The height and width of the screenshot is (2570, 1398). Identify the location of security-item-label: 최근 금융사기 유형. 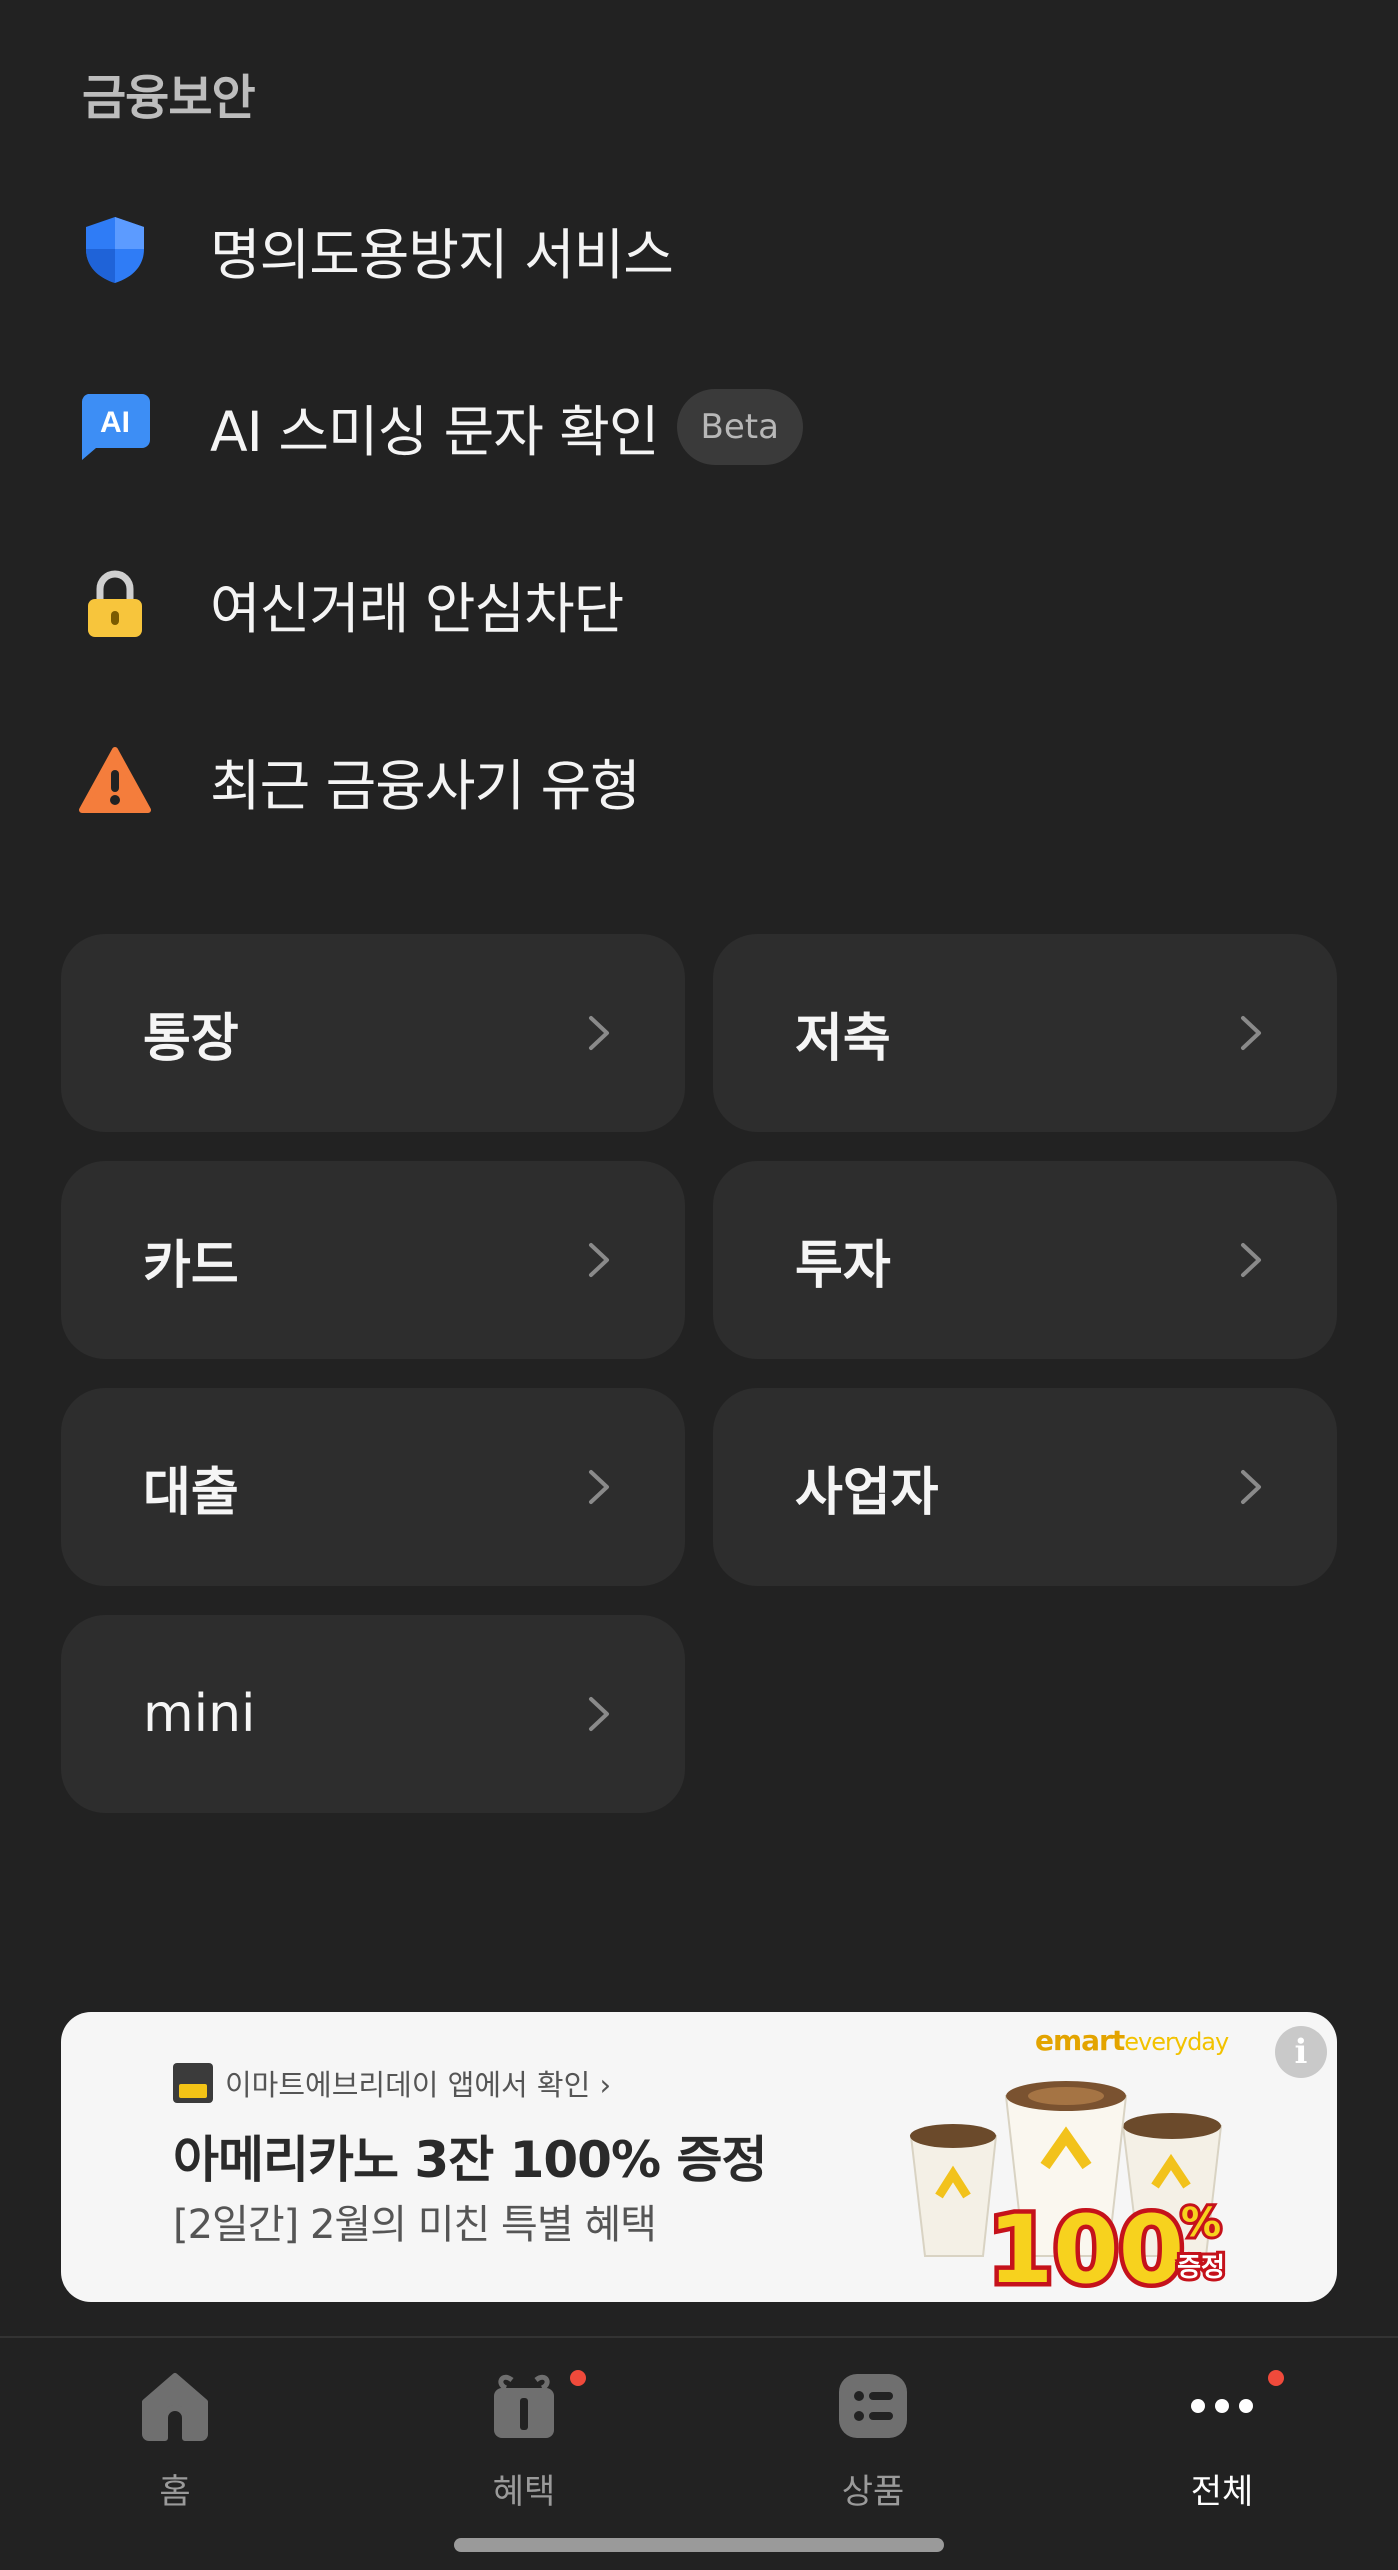
(425, 786).